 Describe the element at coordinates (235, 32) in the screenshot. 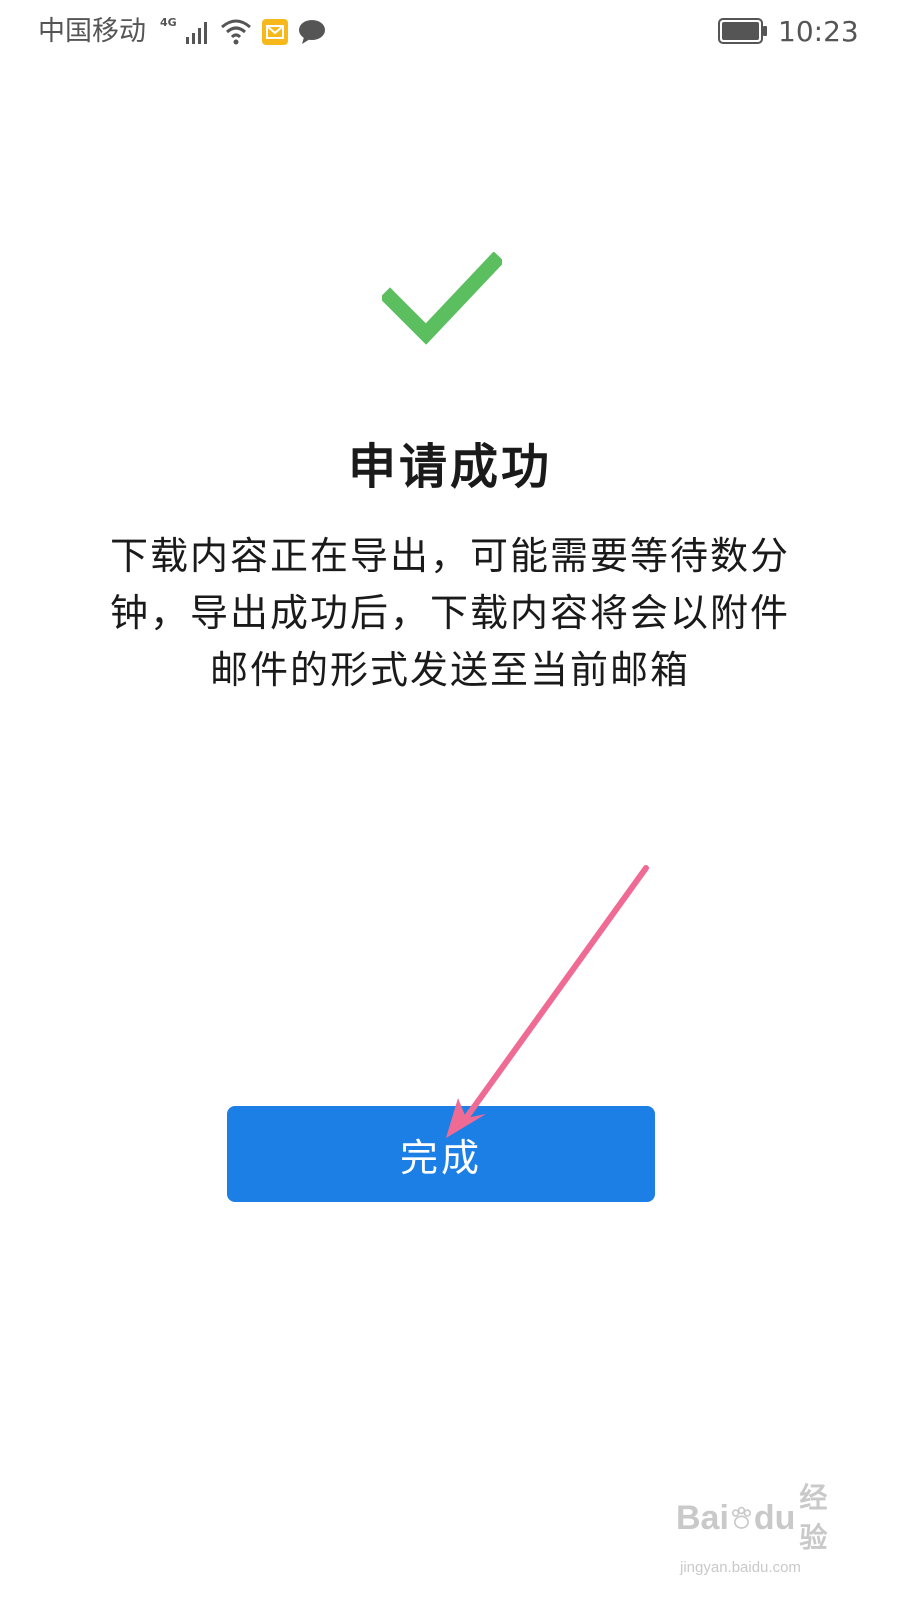

I see `wifi-icon` at that location.